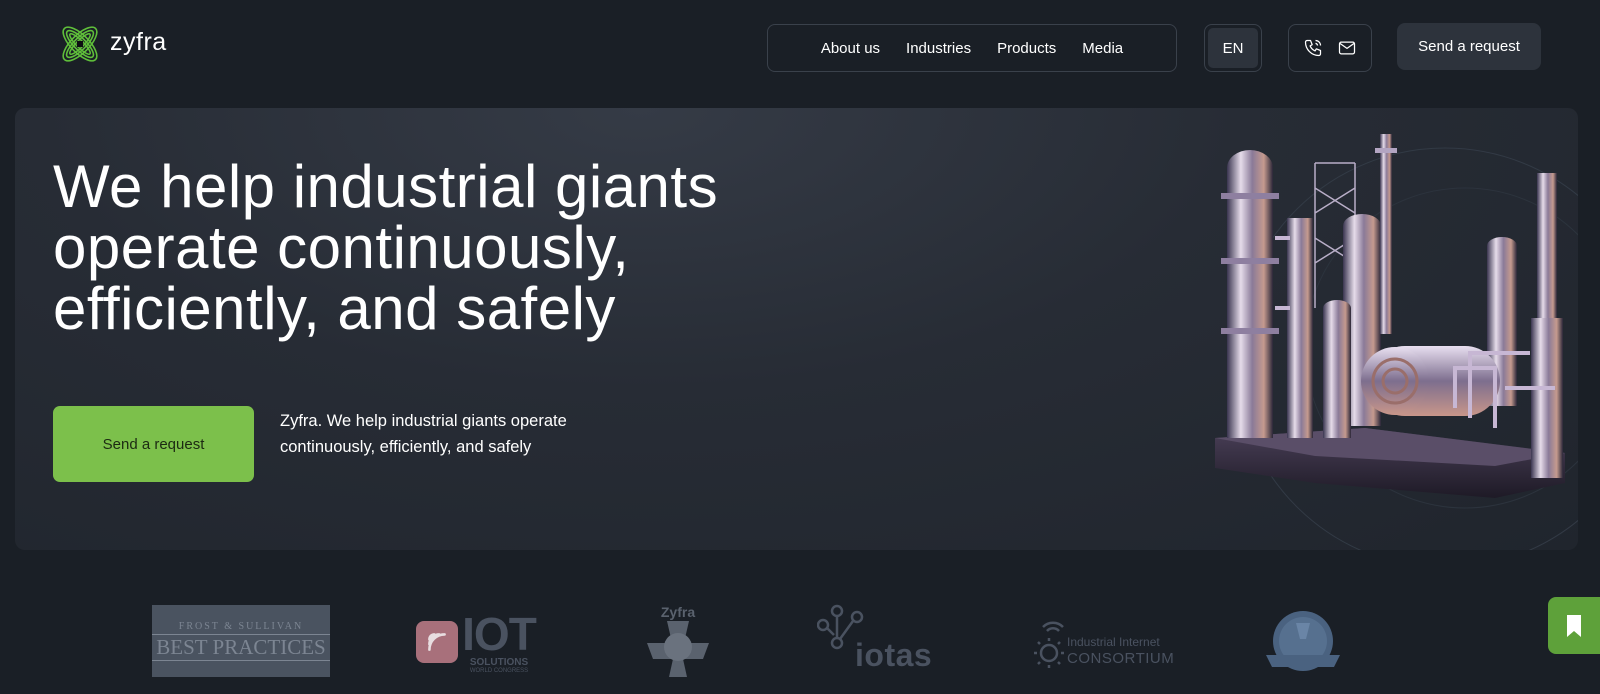 The image size is (1600, 694). What do you see at coordinates (386, 186) in the screenshot?
I see `hero-title-line: We help industrial giants` at bounding box center [386, 186].